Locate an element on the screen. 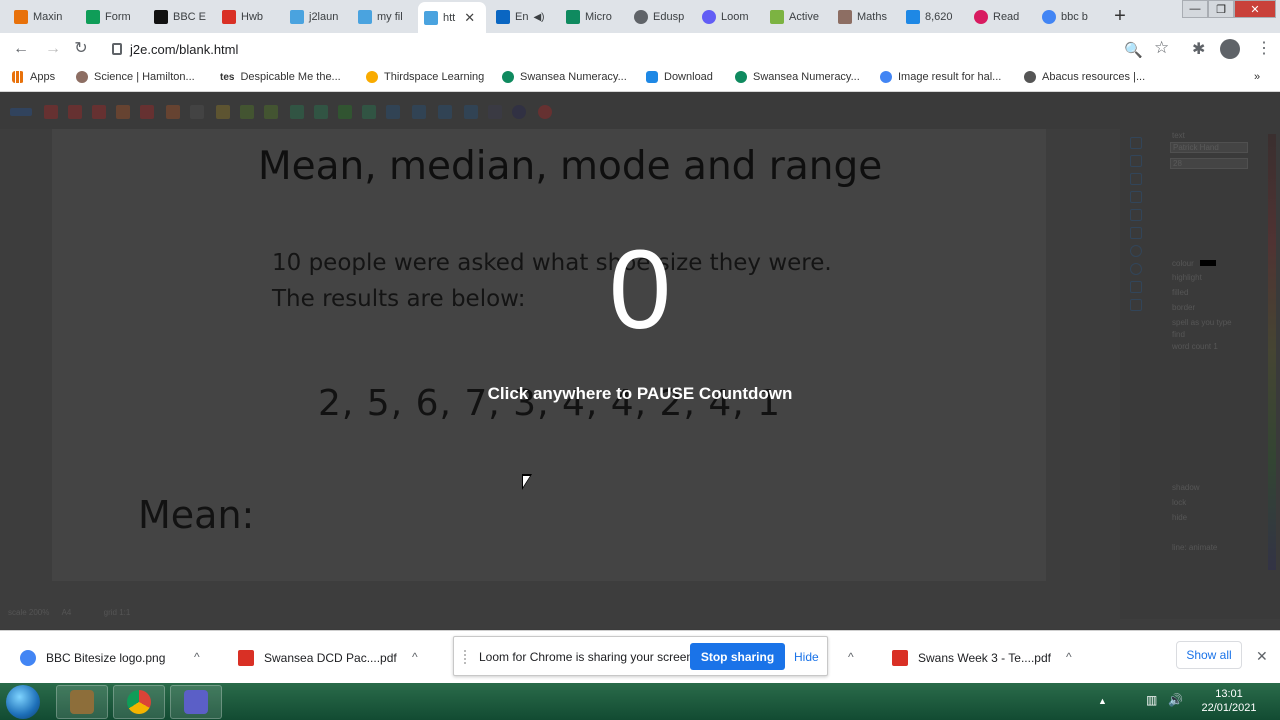 The height and width of the screenshot is (720, 1280). hide-banner-button: Hide is located at coordinates (806, 657).